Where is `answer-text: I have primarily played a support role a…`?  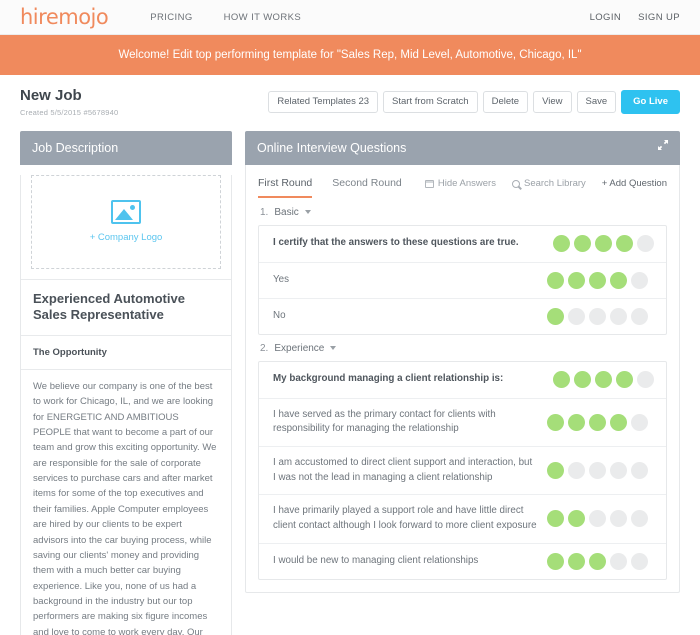 answer-text: I have primarily played a support role a… is located at coordinates (405, 518).